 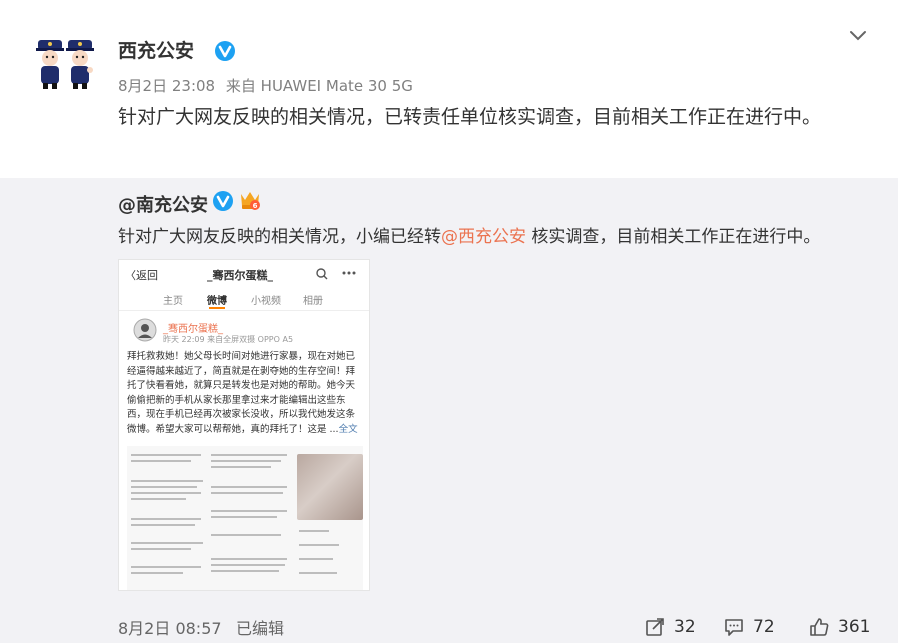 I want to click on repost-button: 32, so click(x=670, y=627).